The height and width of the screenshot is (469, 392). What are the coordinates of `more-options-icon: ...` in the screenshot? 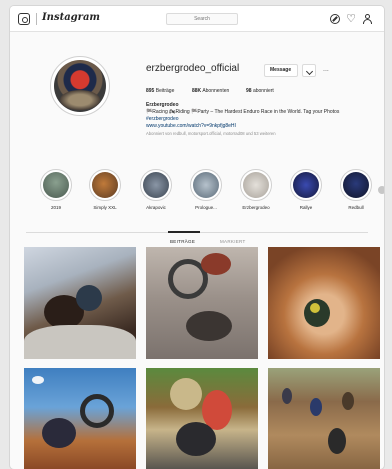 It's located at (326, 69).